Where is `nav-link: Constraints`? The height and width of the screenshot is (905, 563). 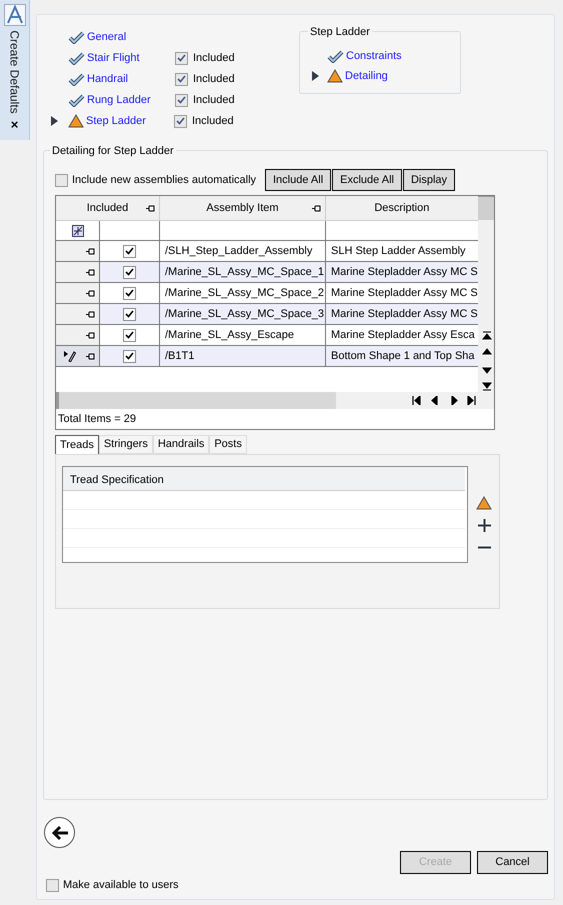
nav-link: Constraints is located at coordinates (374, 56).